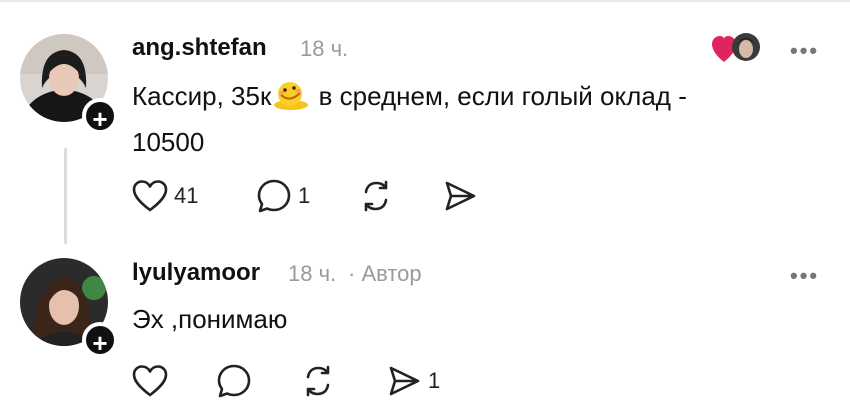  I want to click on post-text-part-2: в среднем, если голый оклад -, so click(499, 96).